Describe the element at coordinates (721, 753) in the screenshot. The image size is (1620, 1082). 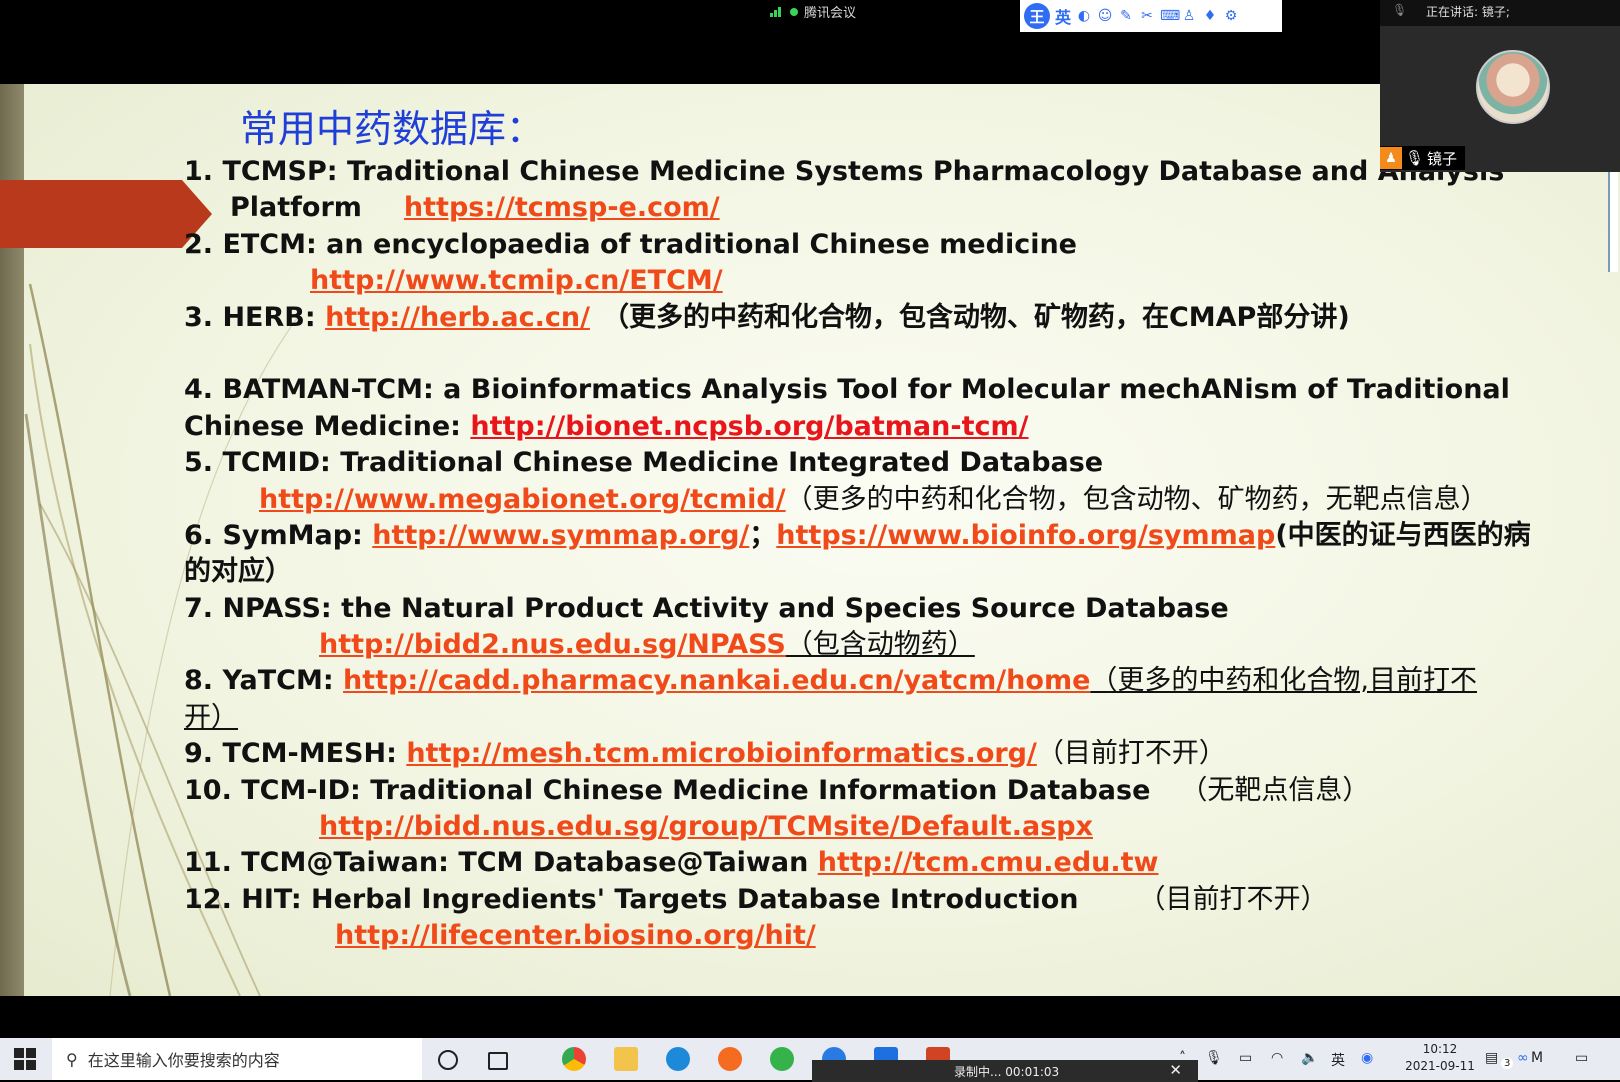
I see `tcm-mesh-link: http://mesh.tcm.microbioinformatics.org/` at that location.